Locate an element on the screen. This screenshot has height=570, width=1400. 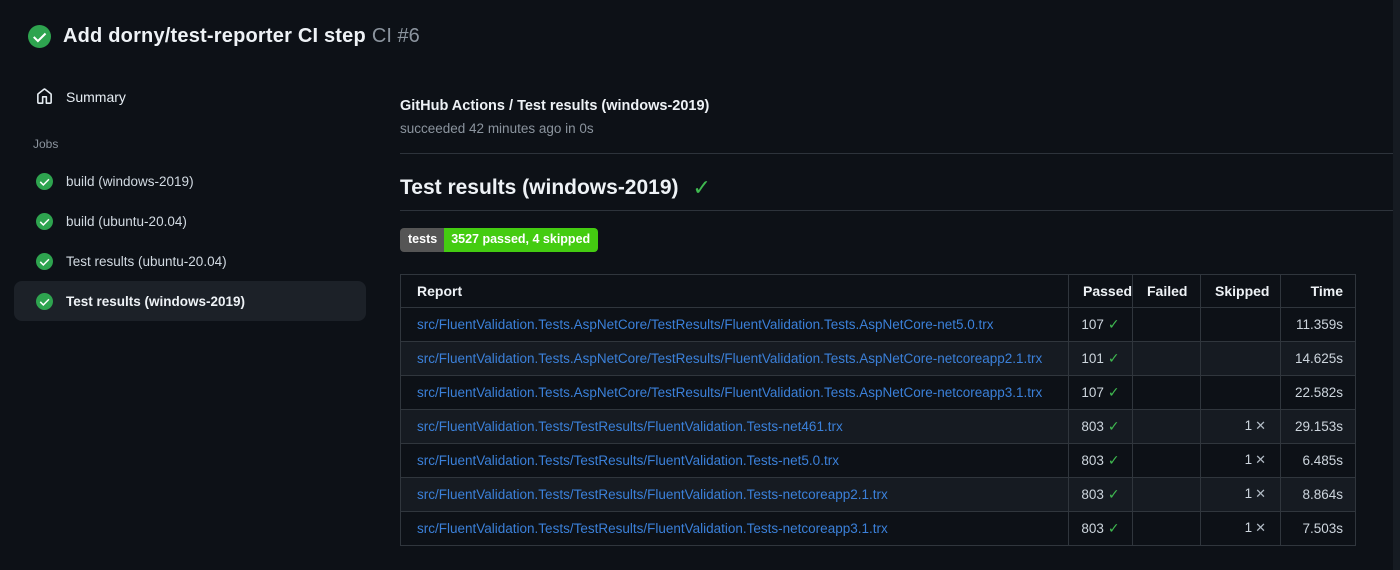
table-header-row: Report Passed Failed Skipped Time is located at coordinates (878, 290).